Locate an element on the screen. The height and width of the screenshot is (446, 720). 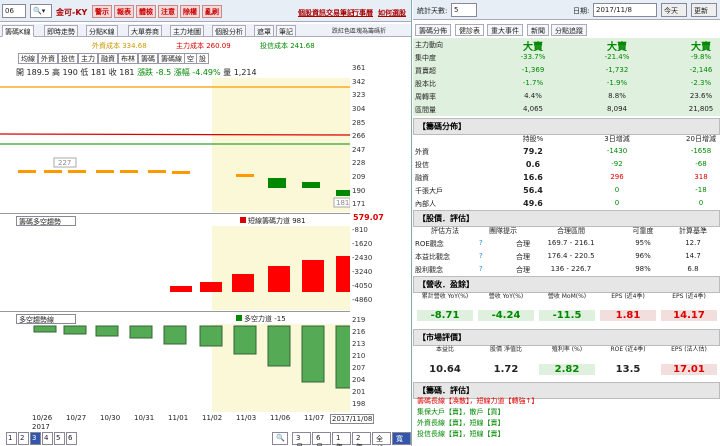
price-chart: 227 181 is located at coordinates (175, 145).